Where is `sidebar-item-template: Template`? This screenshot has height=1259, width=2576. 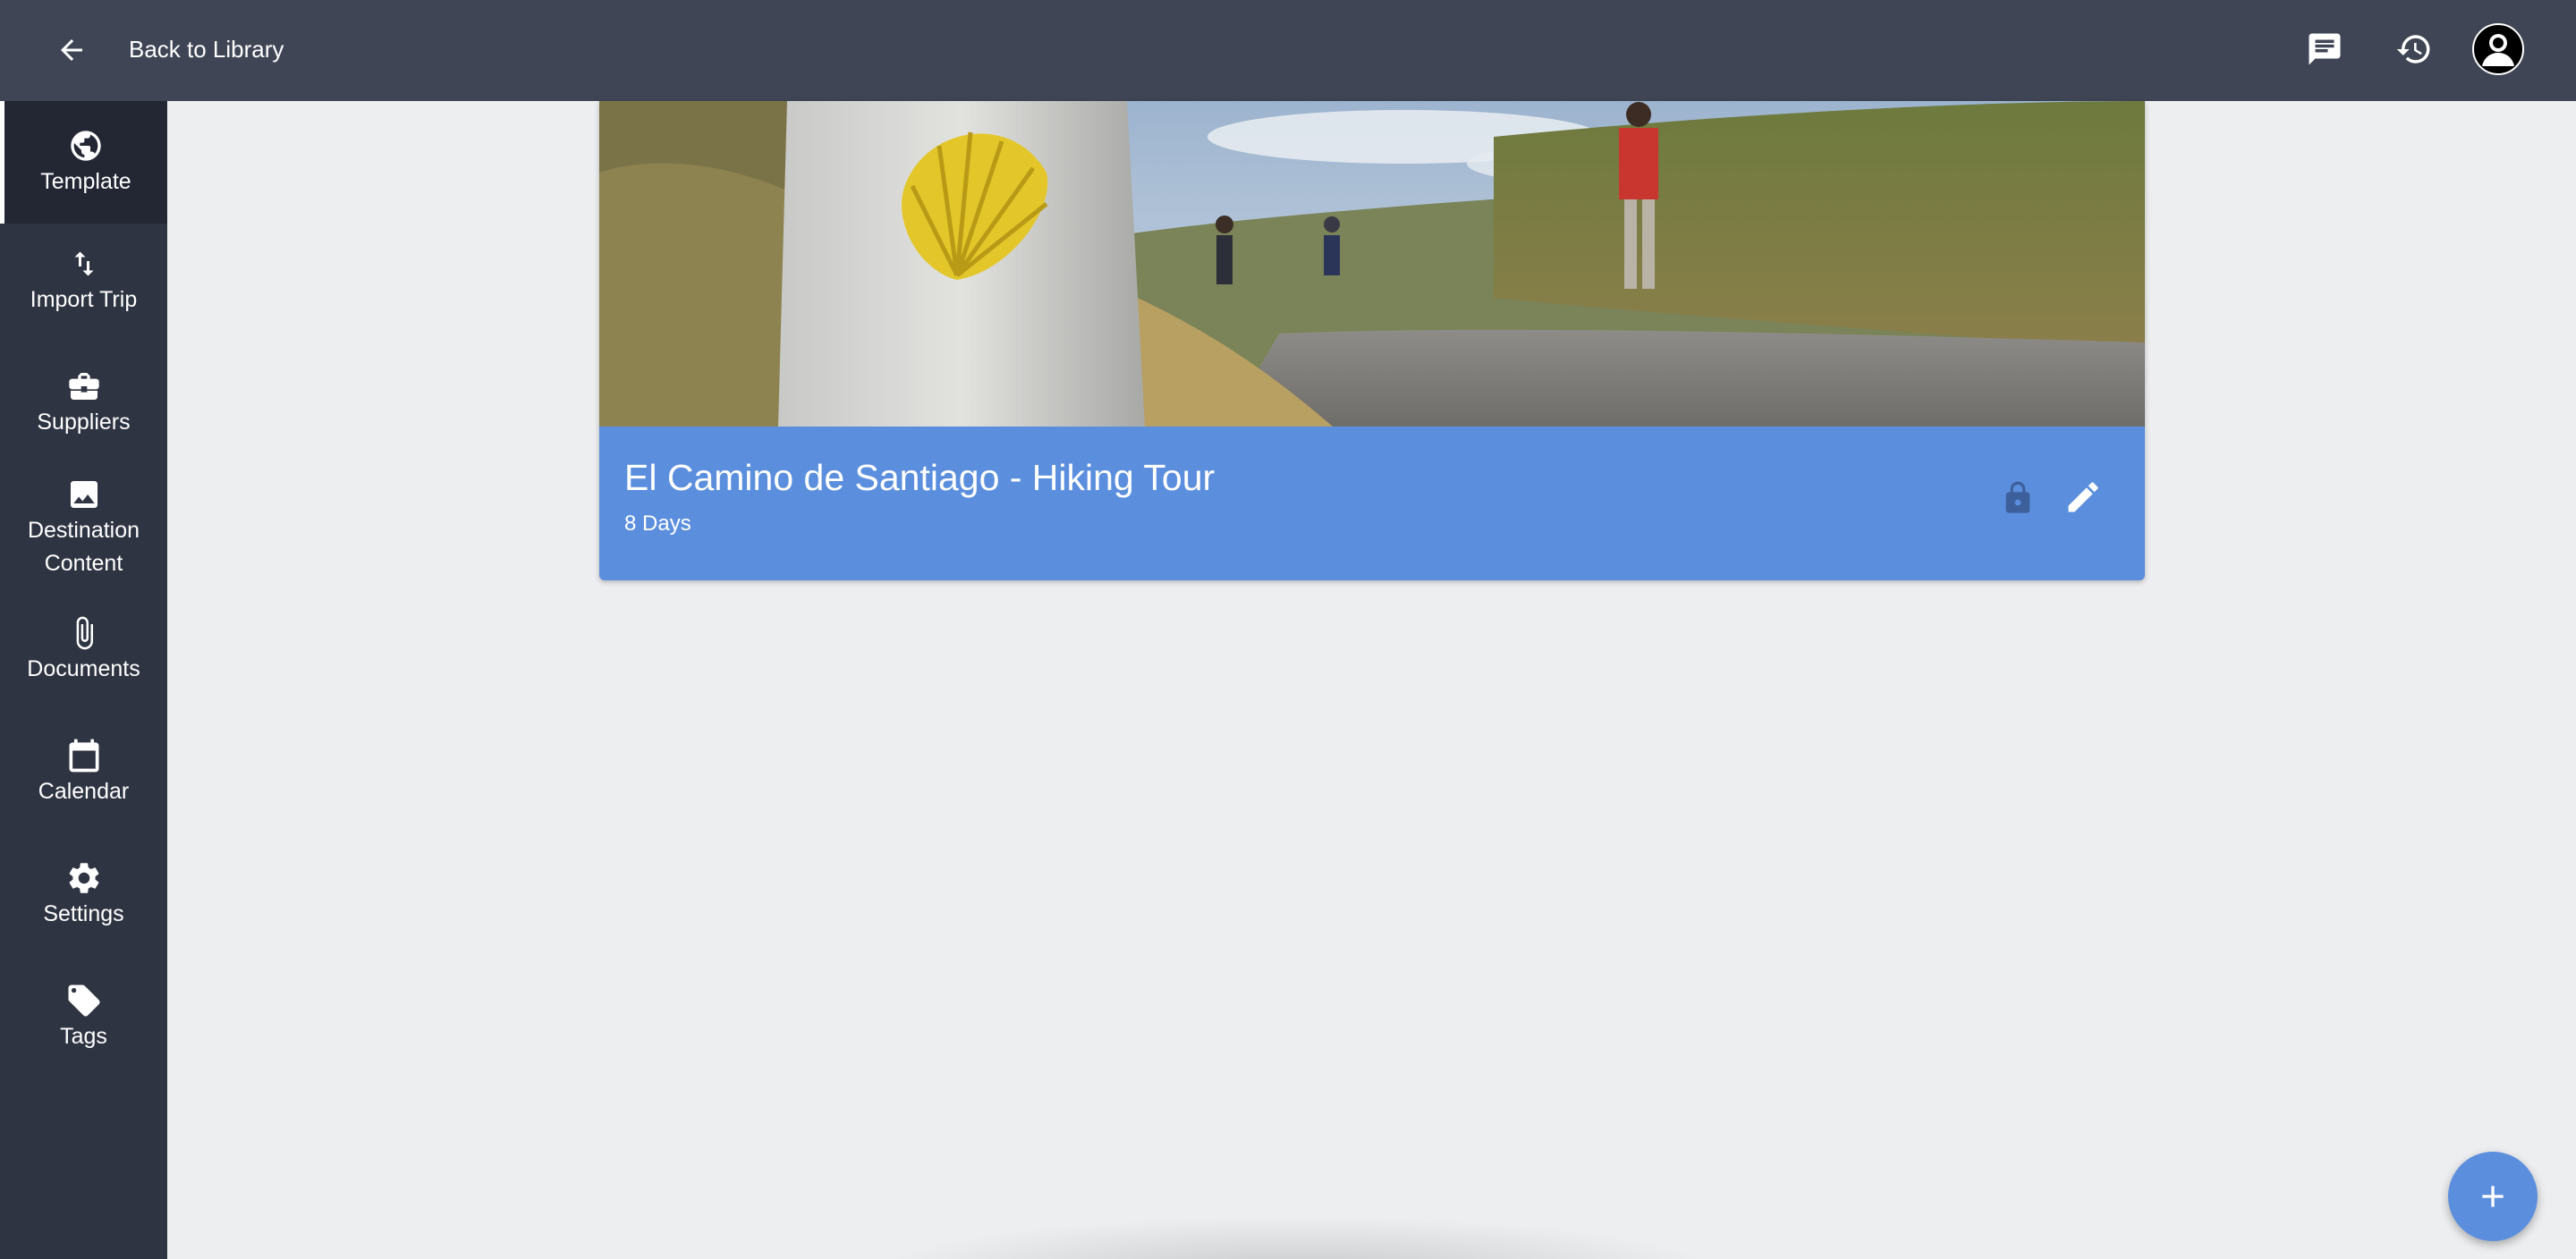
sidebar-item-template: Template is located at coordinates (83, 162).